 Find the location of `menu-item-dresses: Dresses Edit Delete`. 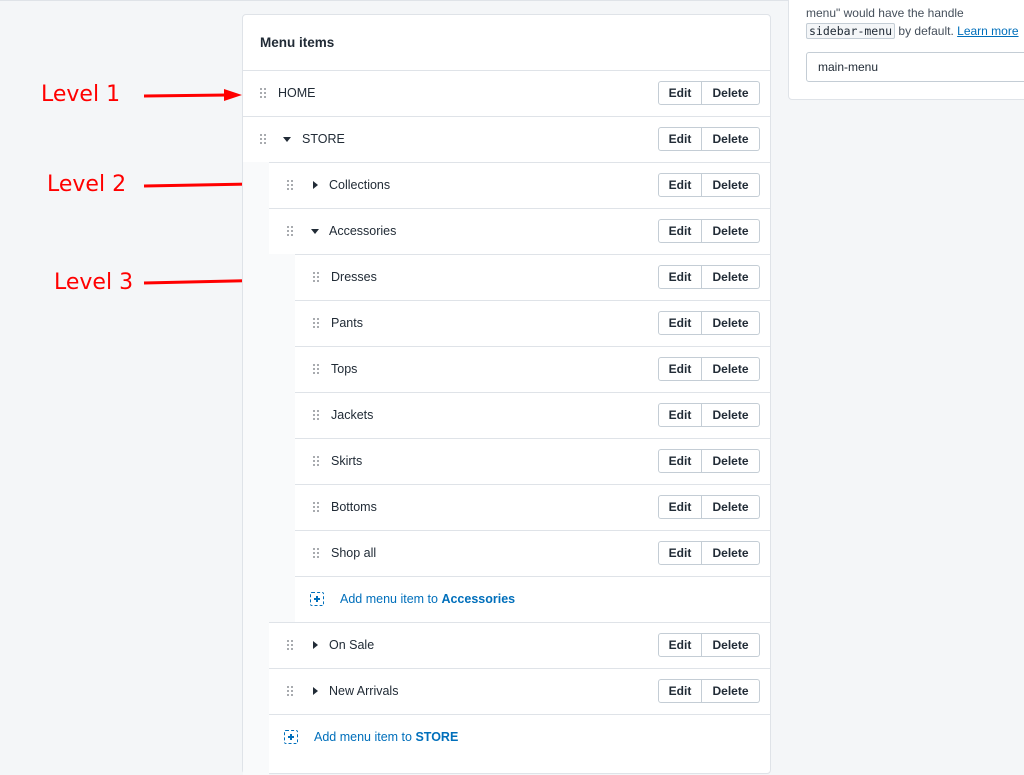

menu-item-dresses: Dresses Edit Delete is located at coordinates (532, 277).